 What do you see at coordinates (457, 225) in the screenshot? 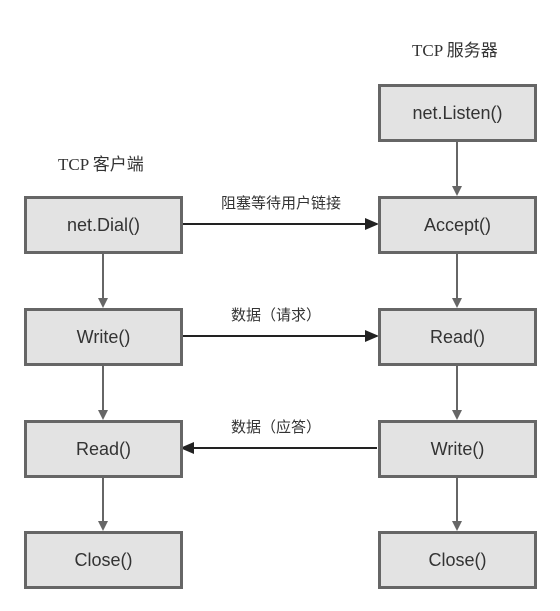
I see `server-box-accept: Accept()` at bounding box center [457, 225].